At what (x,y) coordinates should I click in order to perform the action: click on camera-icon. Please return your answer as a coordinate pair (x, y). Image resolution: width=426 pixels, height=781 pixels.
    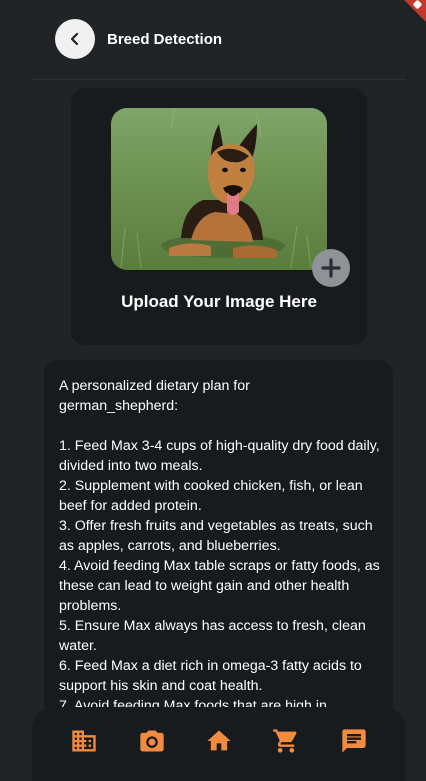
    Looking at the image, I should click on (151, 741).